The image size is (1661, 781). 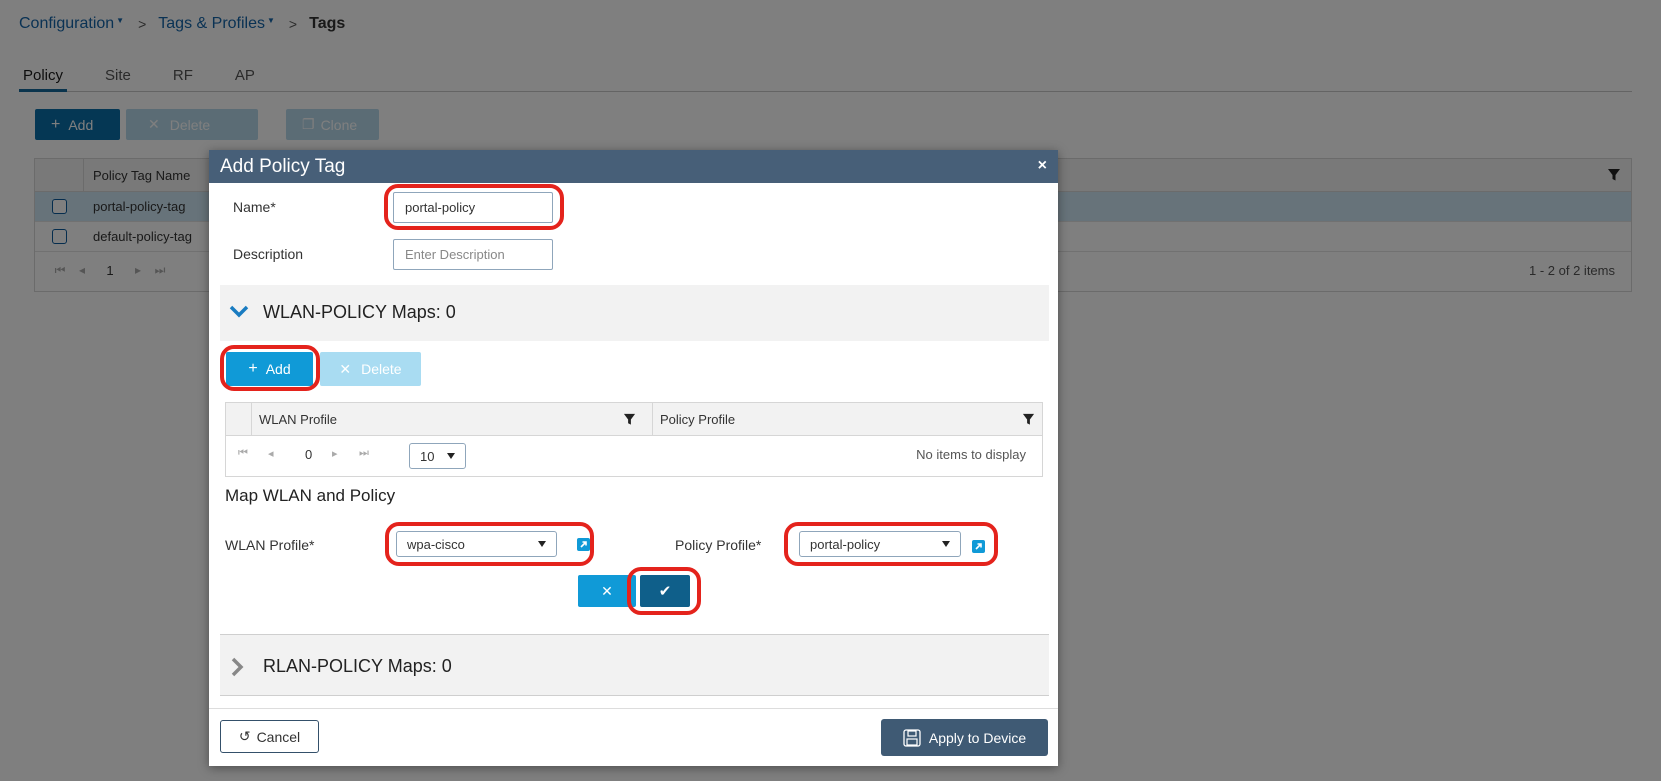 I want to click on close-icon: ×, so click(x=1042, y=166).